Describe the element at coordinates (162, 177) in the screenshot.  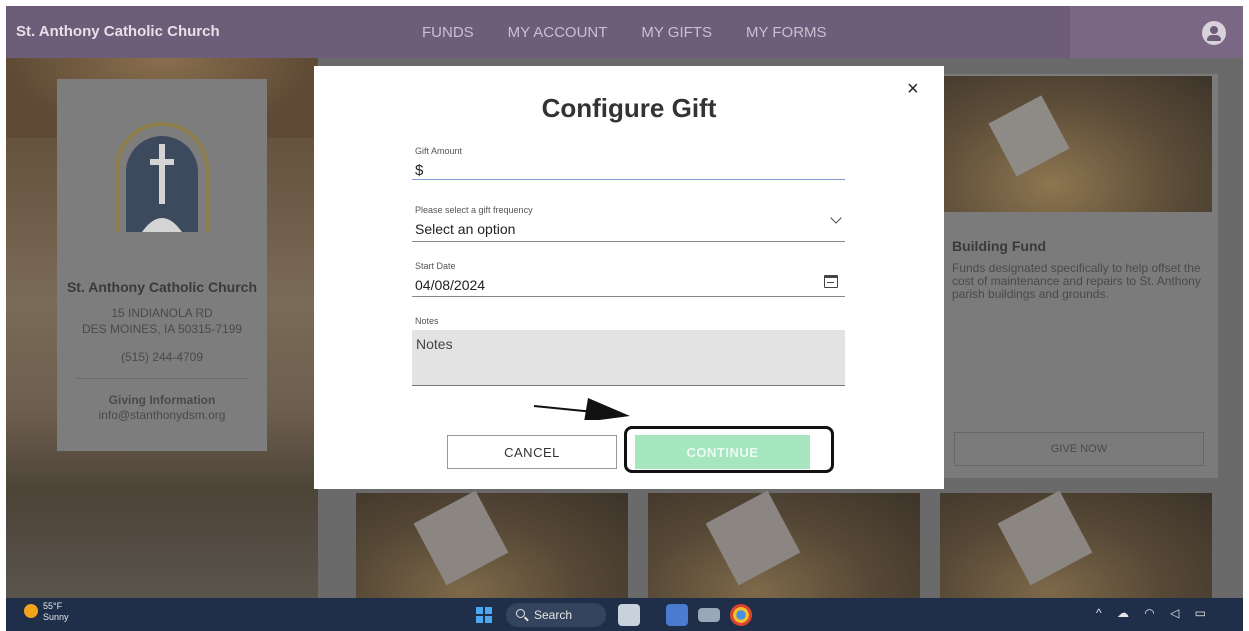
I see `church-logo-icon` at that location.